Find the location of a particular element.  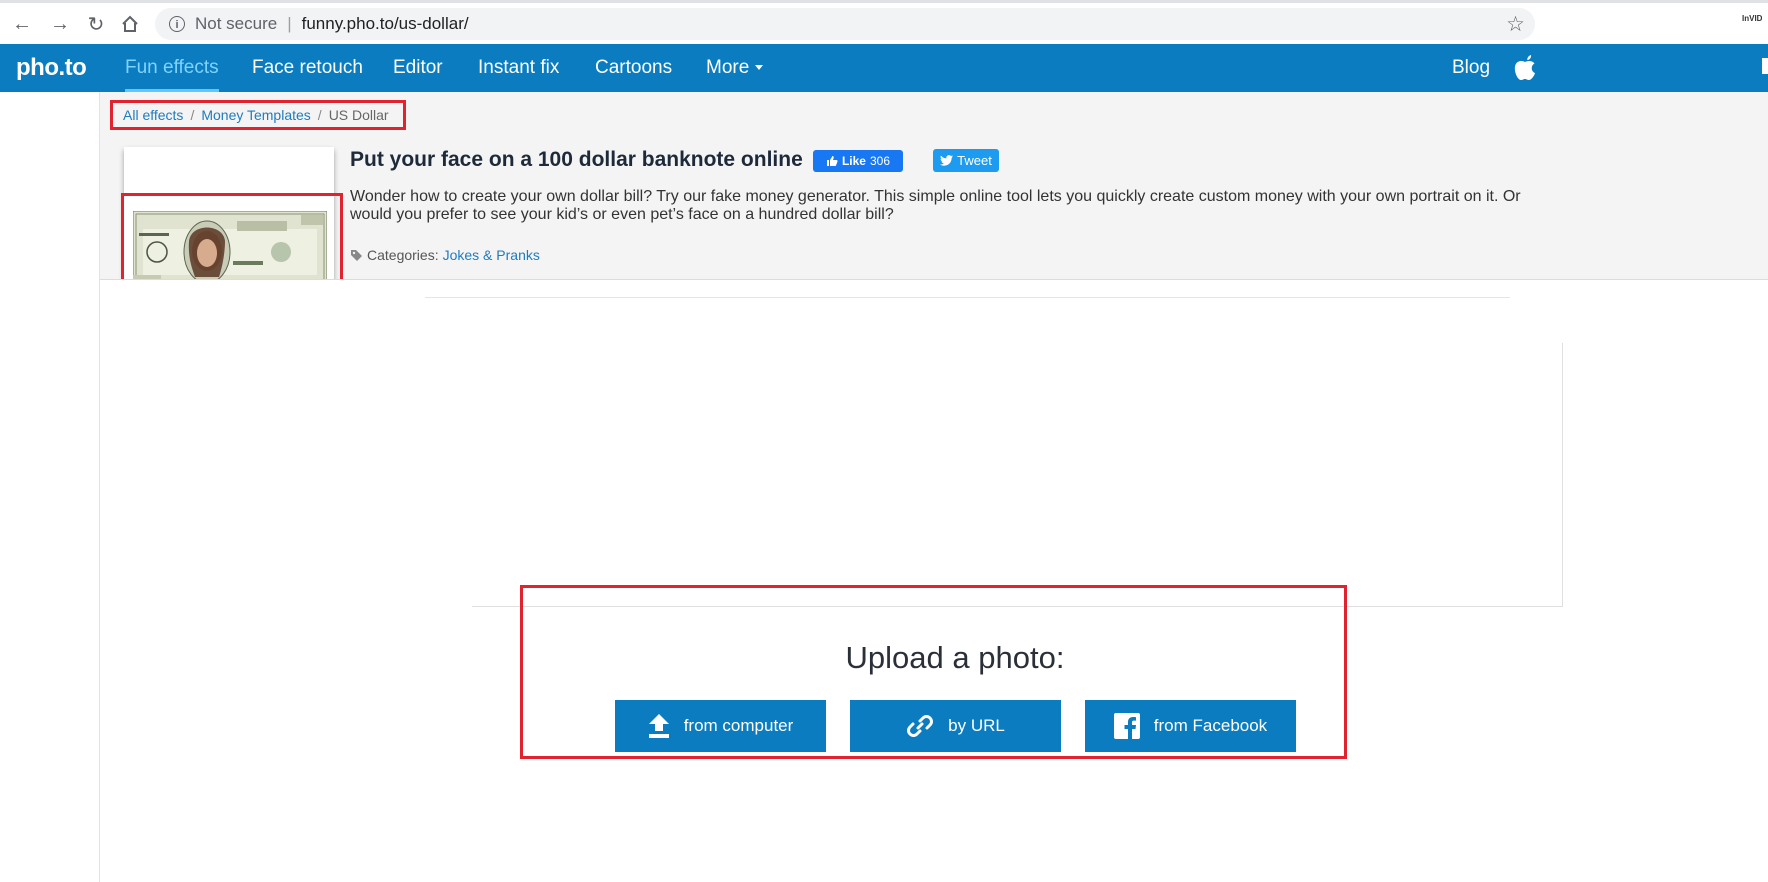

url-text: funny.pho.to/us-dollar/ is located at coordinates (385, 24).